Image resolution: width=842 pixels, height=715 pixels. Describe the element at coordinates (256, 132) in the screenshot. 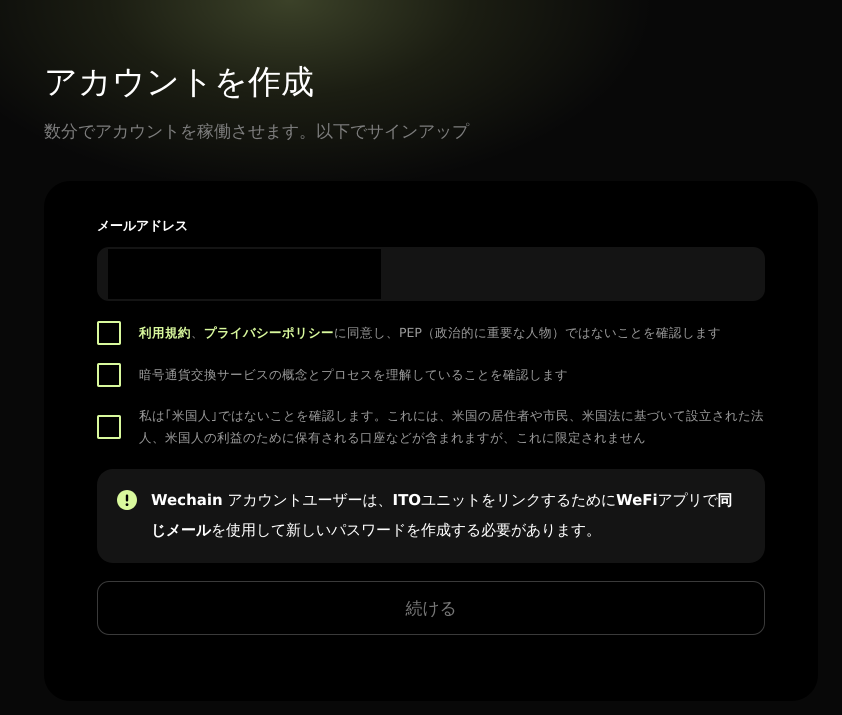

I see `page-subtitle: 数分でアカウントを稼働させます。以下でサインアップ` at that location.